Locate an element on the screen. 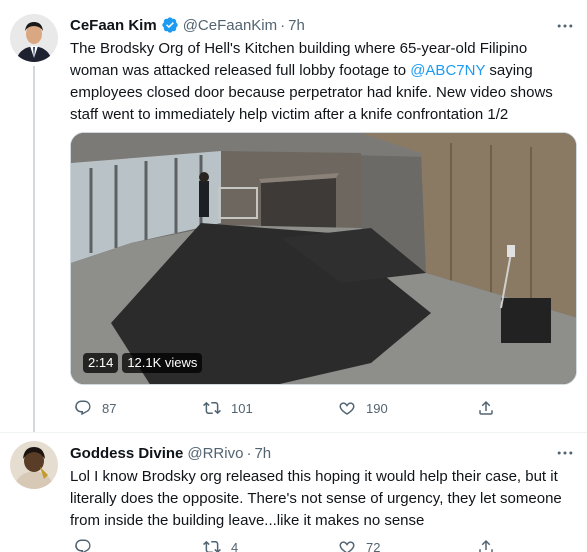 This screenshot has height=552, width=587. author-handle: @CeFaanKim is located at coordinates (230, 25).